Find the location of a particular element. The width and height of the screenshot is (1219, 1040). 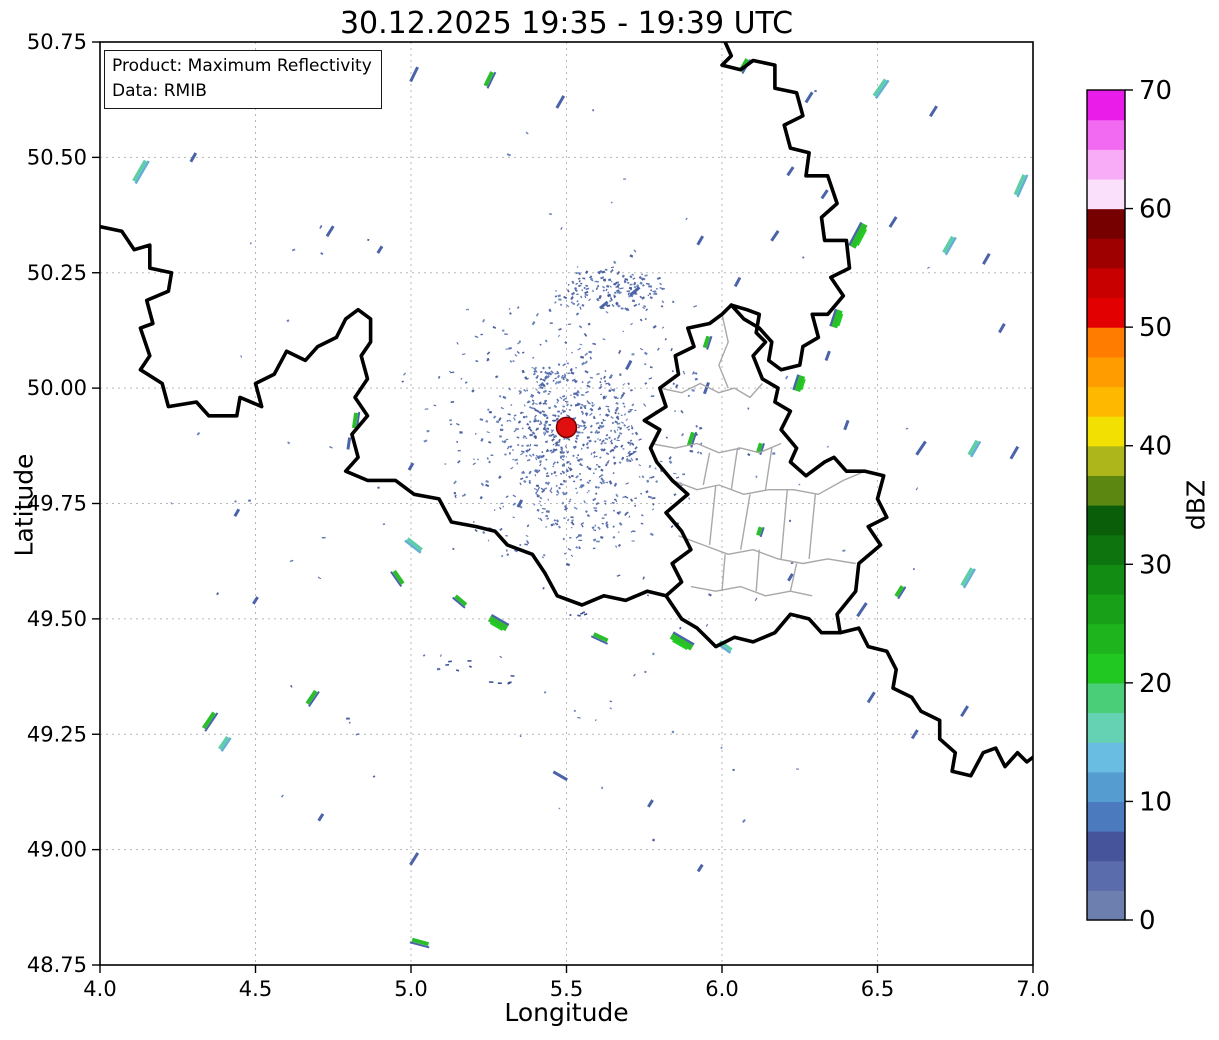

y-axis-label: Latitude is located at coordinates (24, 505).